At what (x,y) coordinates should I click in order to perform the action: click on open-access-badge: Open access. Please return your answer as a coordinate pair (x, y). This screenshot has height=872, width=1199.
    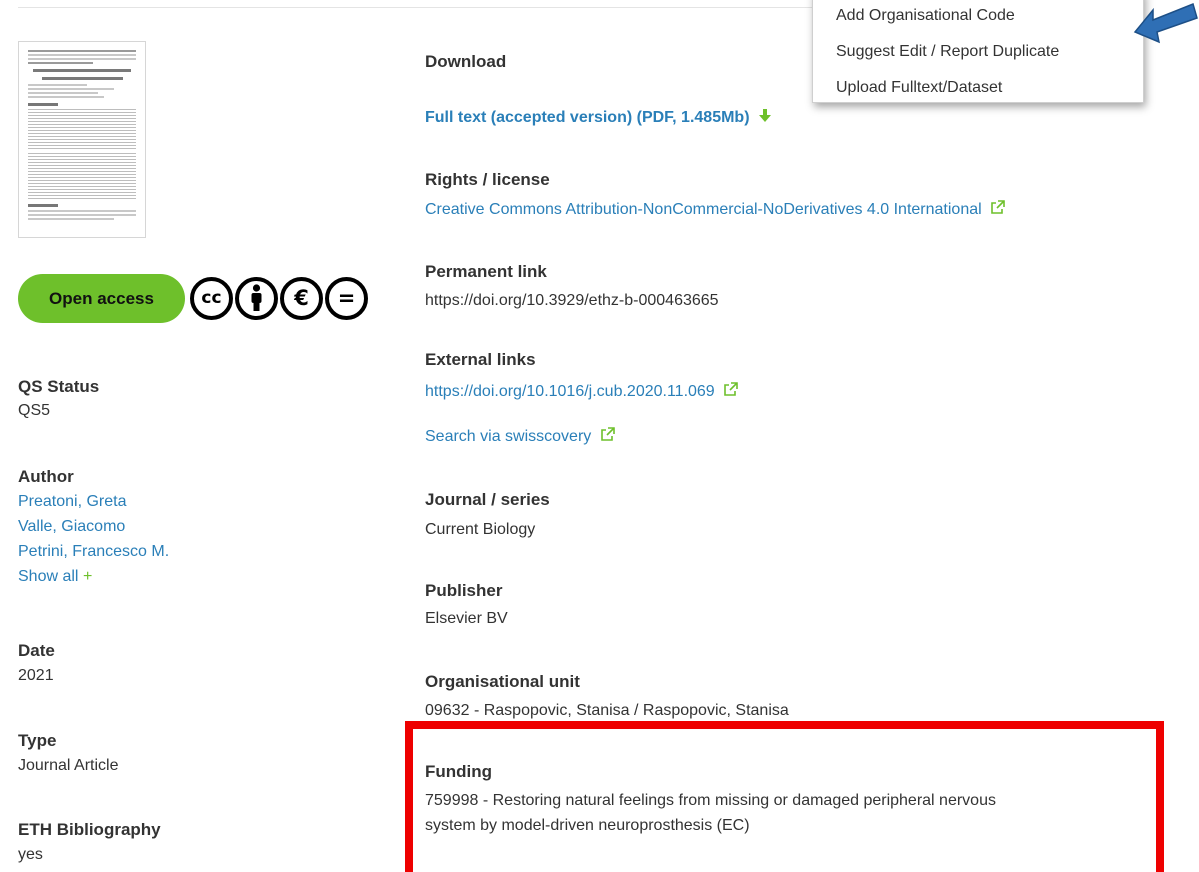
    Looking at the image, I should click on (101, 298).